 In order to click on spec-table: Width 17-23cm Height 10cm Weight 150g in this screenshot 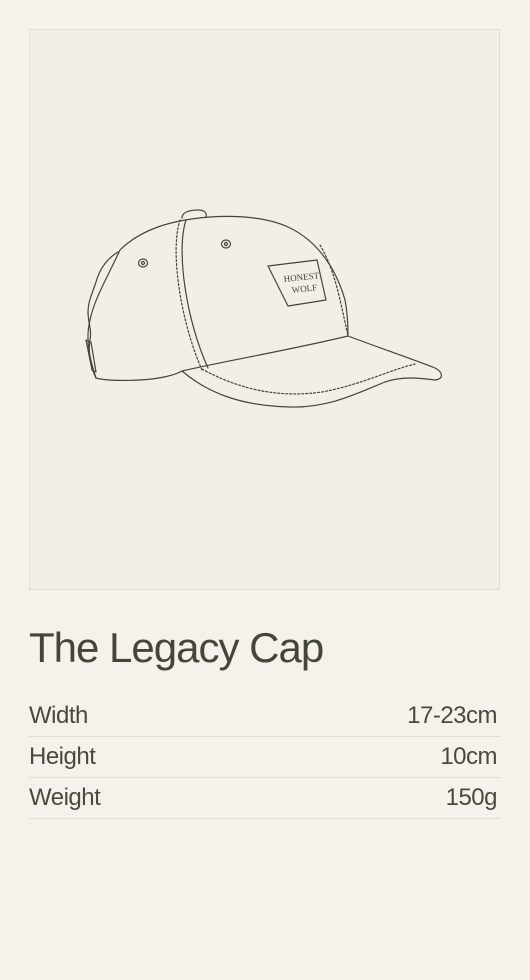, I will do `click(264, 757)`.